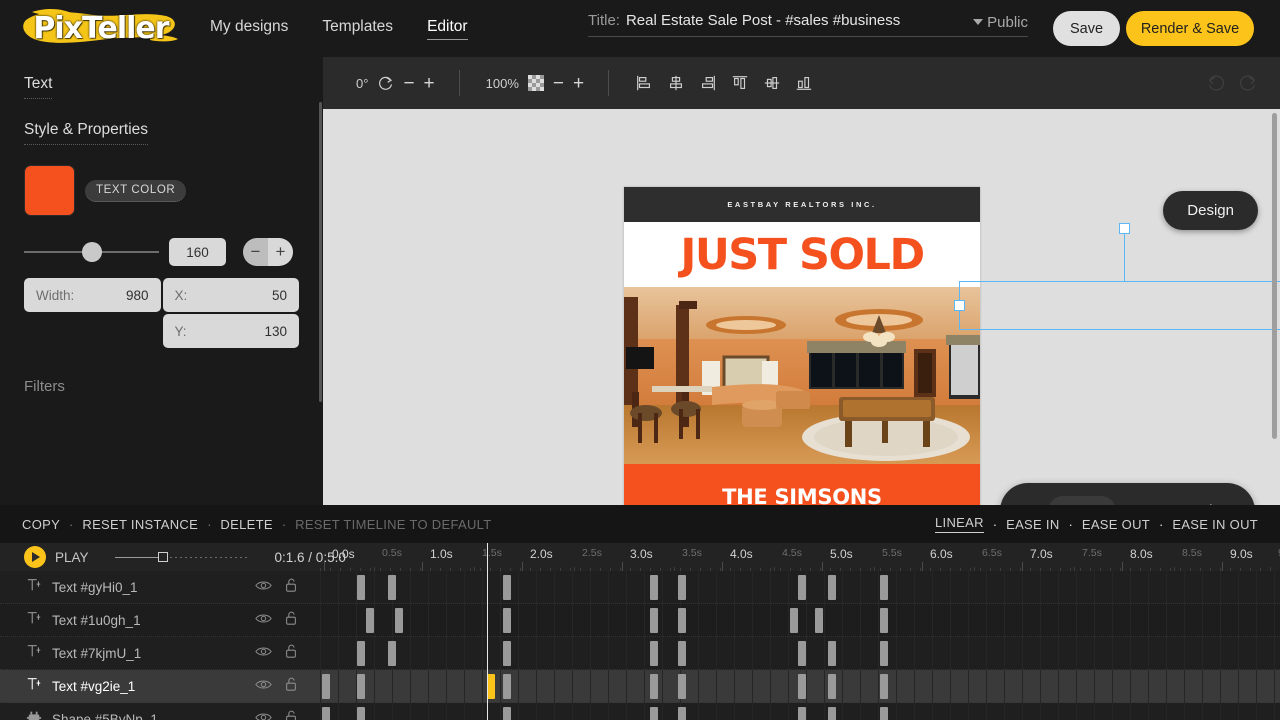 Image resolution: width=1280 pixels, height=720 pixels. I want to click on play-button, so click(35, 557).